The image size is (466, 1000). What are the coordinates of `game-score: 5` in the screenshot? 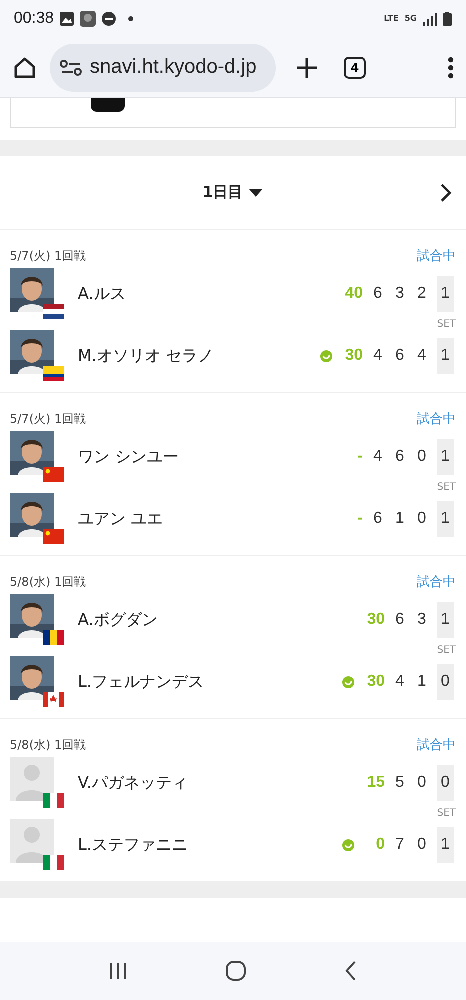 It's located at (400, 783).